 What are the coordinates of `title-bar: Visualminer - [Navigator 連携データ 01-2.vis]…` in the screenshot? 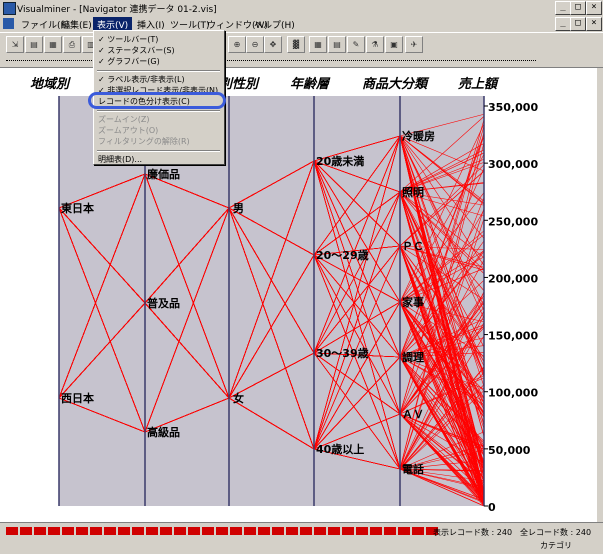 It's located at (301, 8).